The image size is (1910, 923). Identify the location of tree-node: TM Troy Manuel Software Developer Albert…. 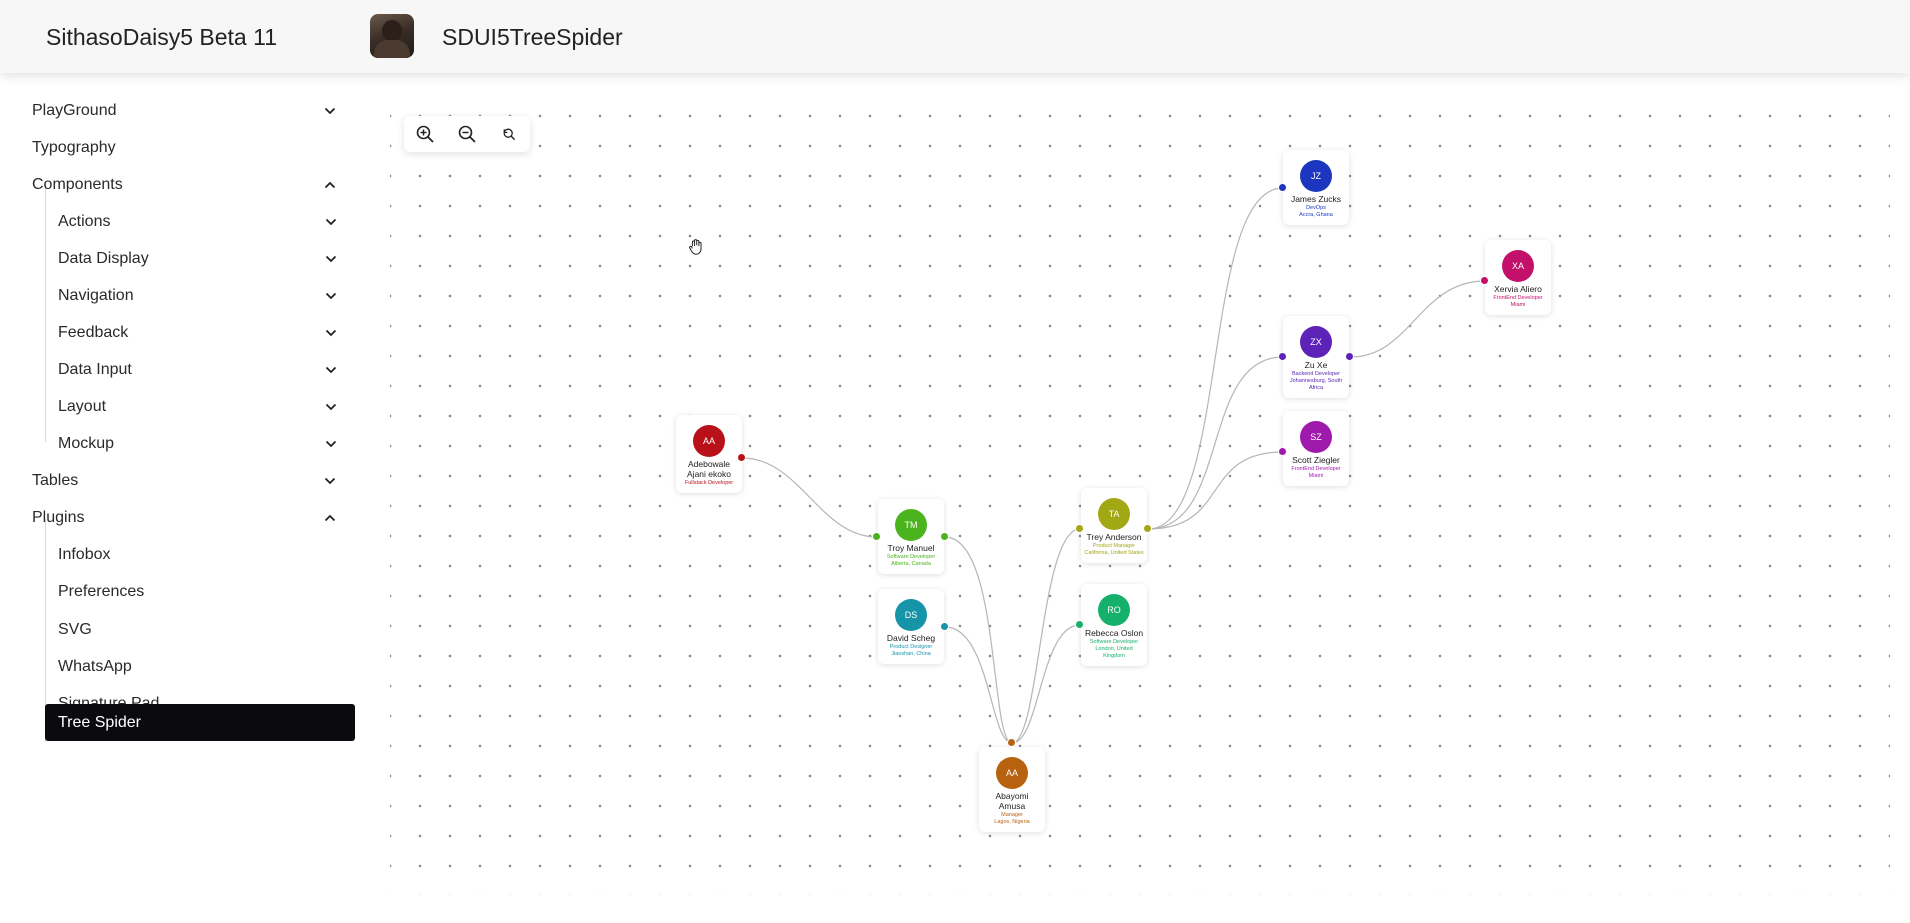
(911, 536).